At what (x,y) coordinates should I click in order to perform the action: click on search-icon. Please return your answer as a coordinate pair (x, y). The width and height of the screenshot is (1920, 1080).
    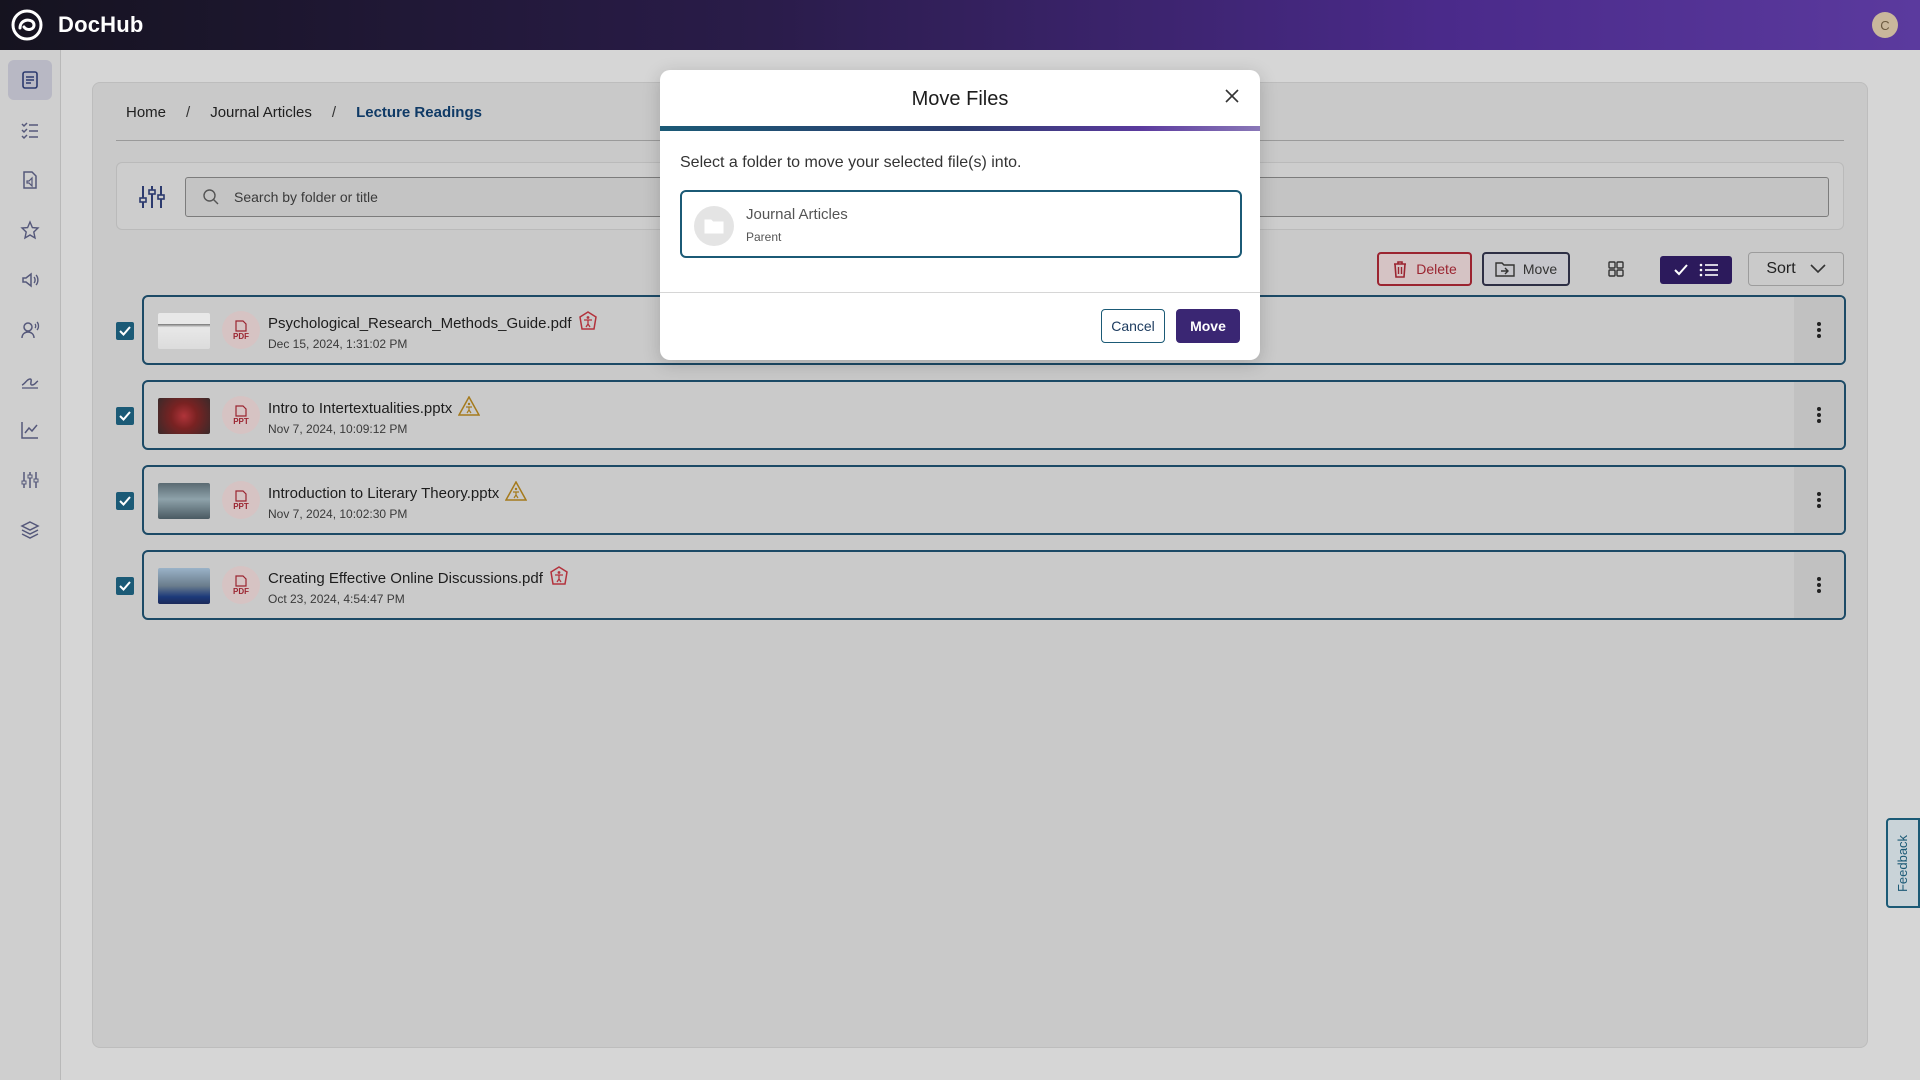
    Looking at the image, I should click on (211, 197).